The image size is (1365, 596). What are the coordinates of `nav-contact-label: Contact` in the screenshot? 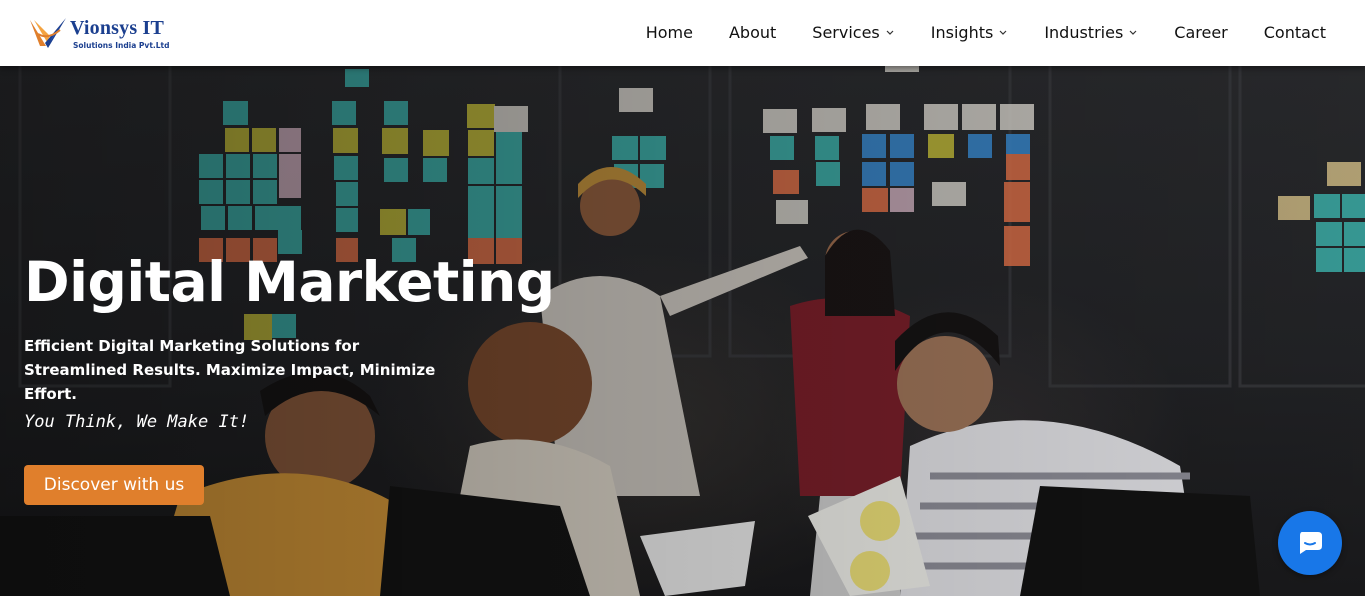 It's located at (1294, 32).